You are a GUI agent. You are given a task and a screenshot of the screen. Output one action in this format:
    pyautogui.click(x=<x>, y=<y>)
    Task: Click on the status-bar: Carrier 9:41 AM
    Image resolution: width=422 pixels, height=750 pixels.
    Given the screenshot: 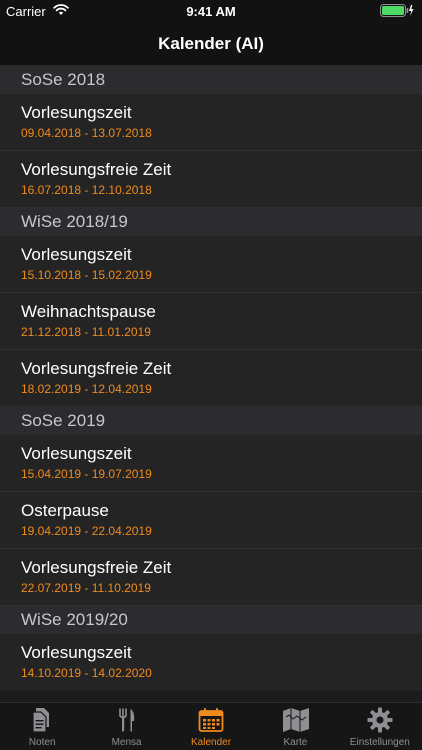 What is the action you would take?
    pyautogui.click(x=211, y=11)
    